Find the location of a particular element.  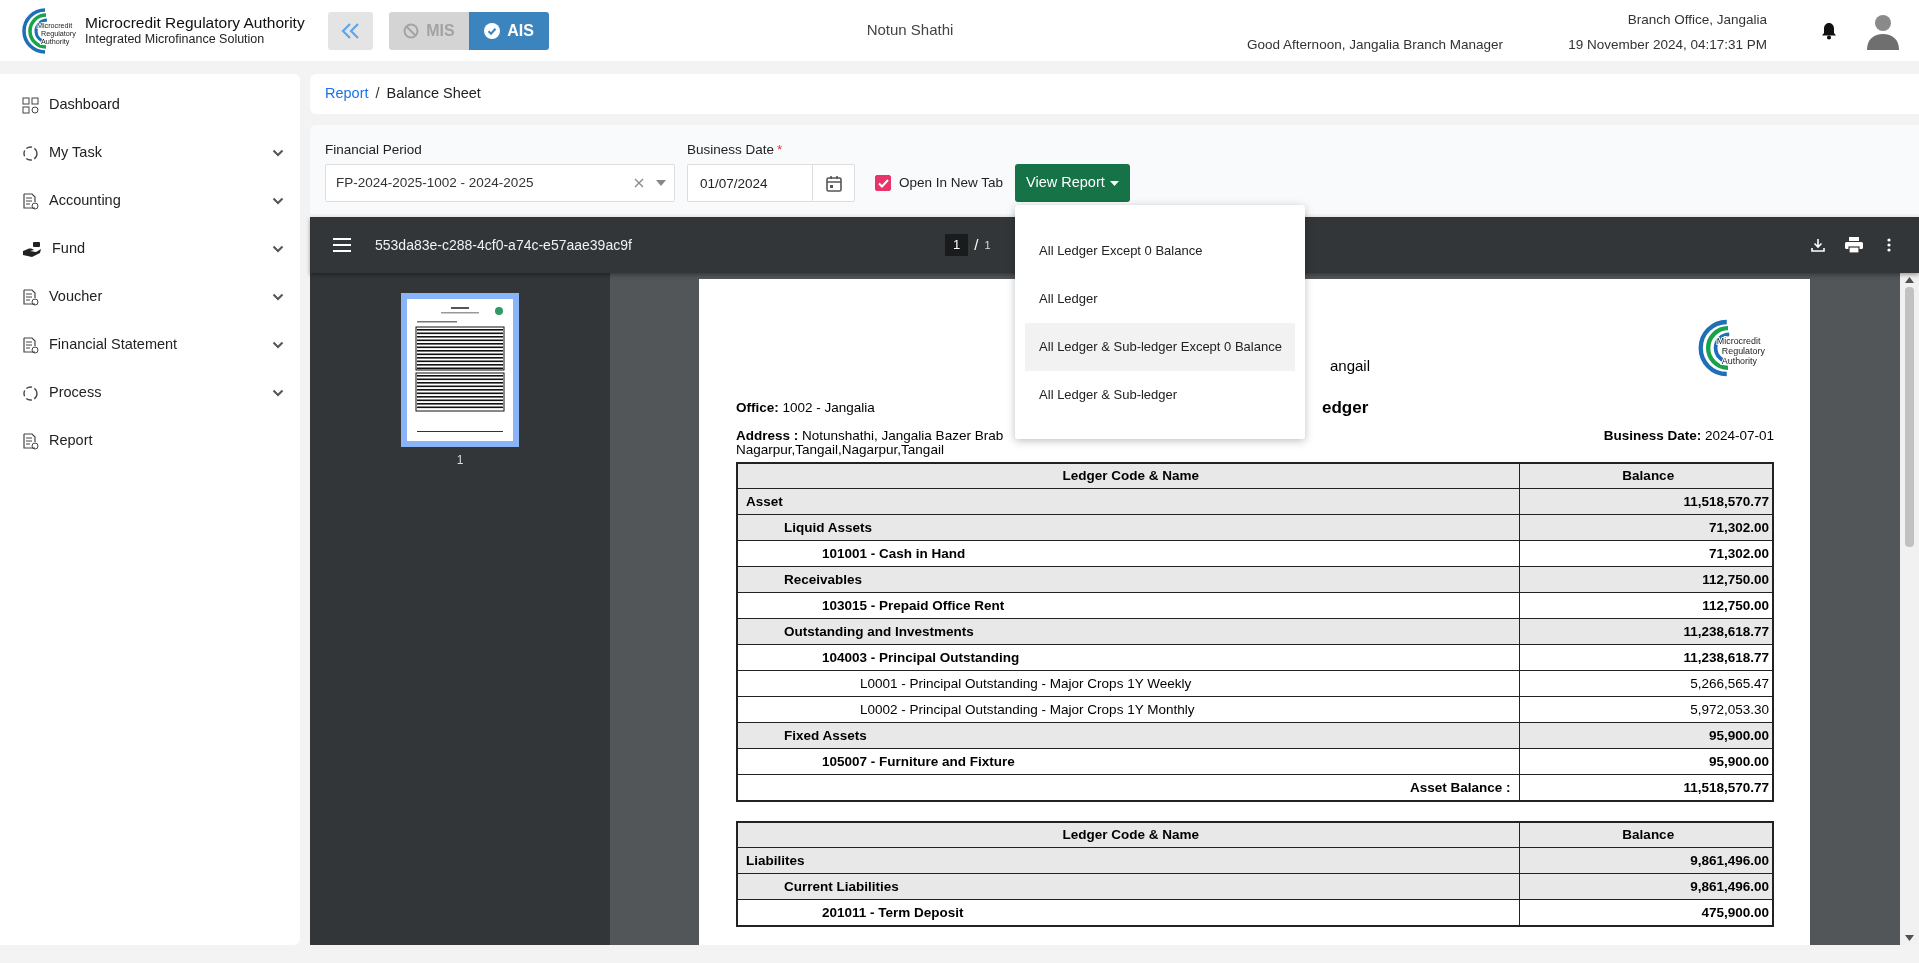

office-line: Office: 1002 - Jangalia is located at coordinates (805, 407).